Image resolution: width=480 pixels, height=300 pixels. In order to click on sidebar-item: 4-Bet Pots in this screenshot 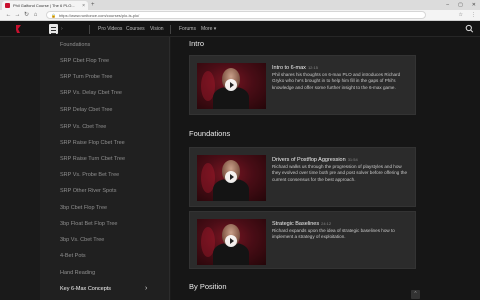, I will do `click(73, 256)`.